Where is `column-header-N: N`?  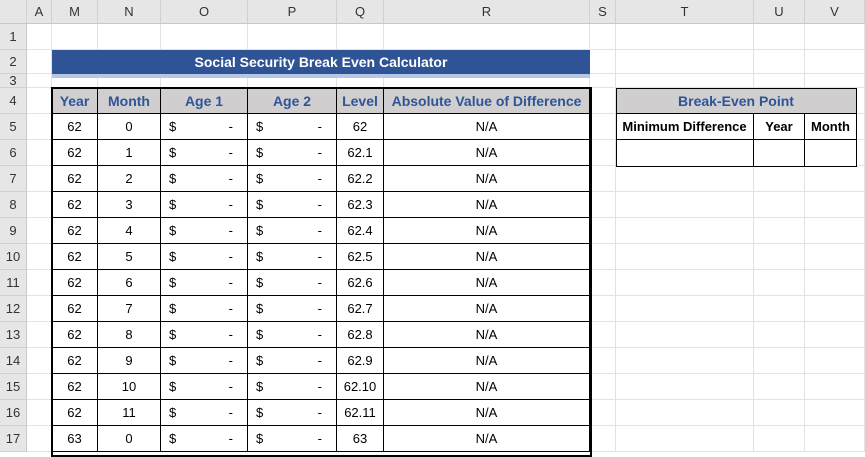 column-header-N: N is located at coordinates (129, 12).